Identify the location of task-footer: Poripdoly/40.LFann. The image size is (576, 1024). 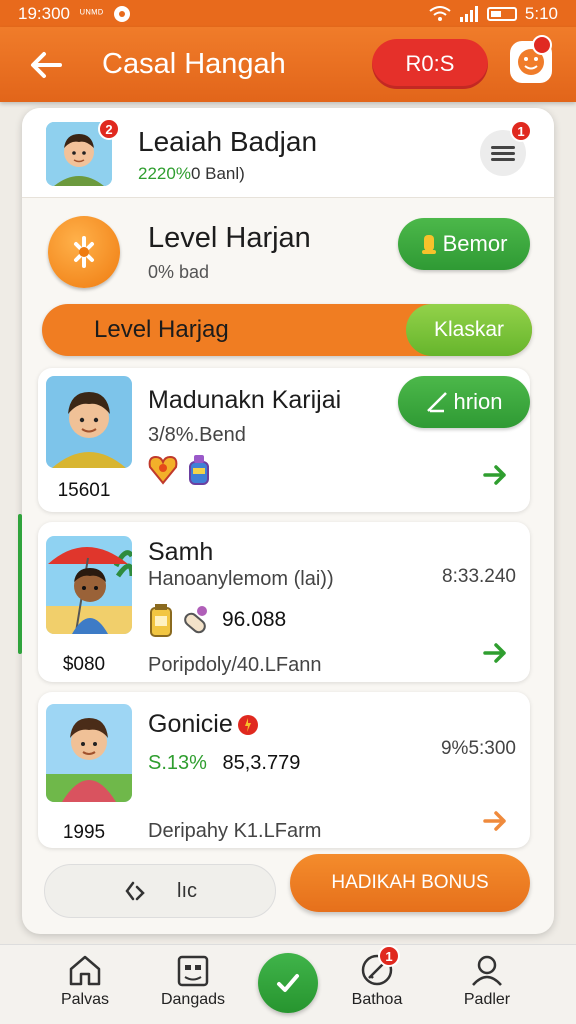
(235, 665).